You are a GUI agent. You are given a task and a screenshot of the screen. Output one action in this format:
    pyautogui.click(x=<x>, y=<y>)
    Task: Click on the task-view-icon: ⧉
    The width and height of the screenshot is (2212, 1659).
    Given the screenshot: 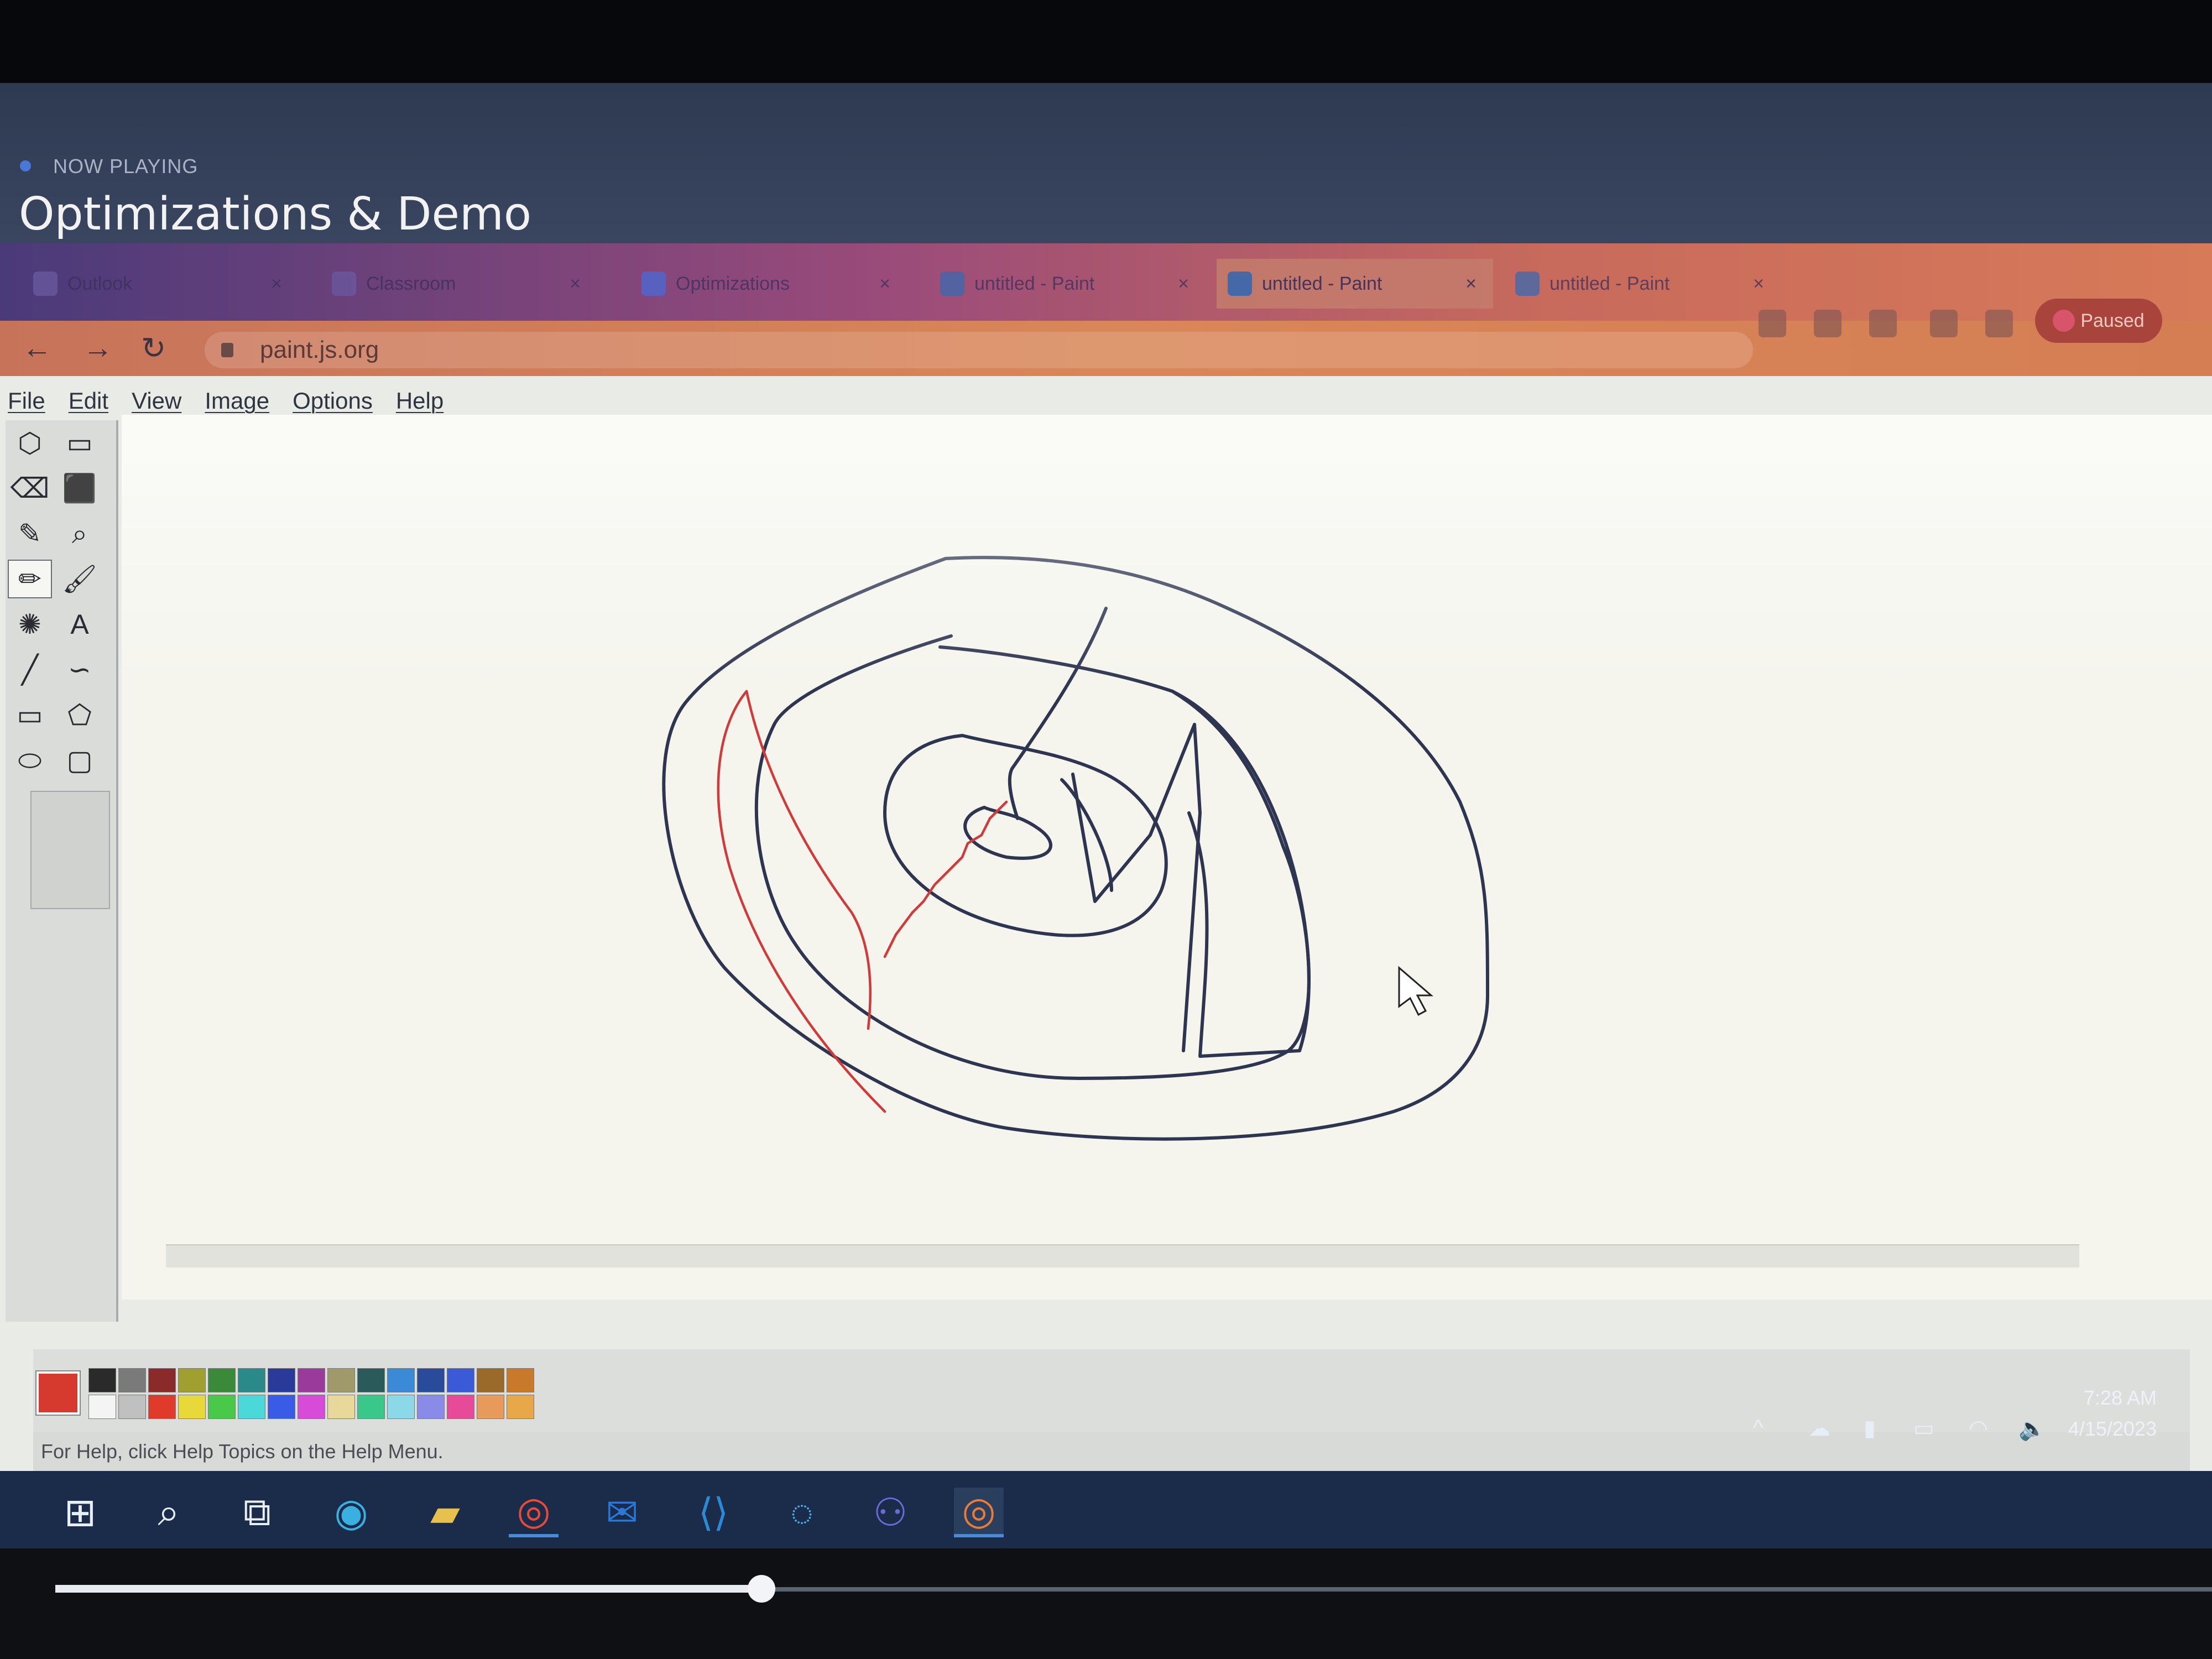 What is the action you would take?
    pyautogui.click(x=257, y=1513)
    